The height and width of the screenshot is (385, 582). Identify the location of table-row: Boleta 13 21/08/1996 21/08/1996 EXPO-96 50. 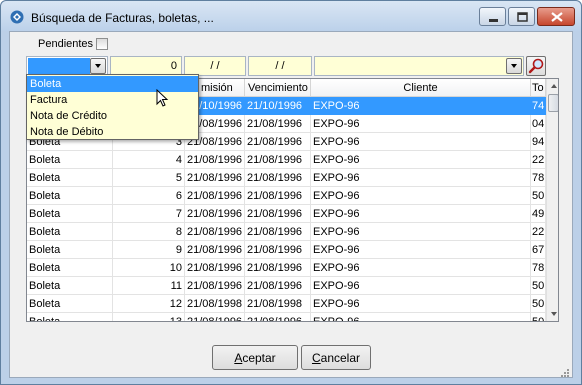
(286, 317).